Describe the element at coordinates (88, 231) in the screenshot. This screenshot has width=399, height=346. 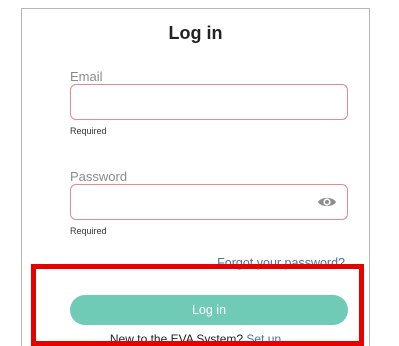
I see `password-required-hint: Required` at that location.